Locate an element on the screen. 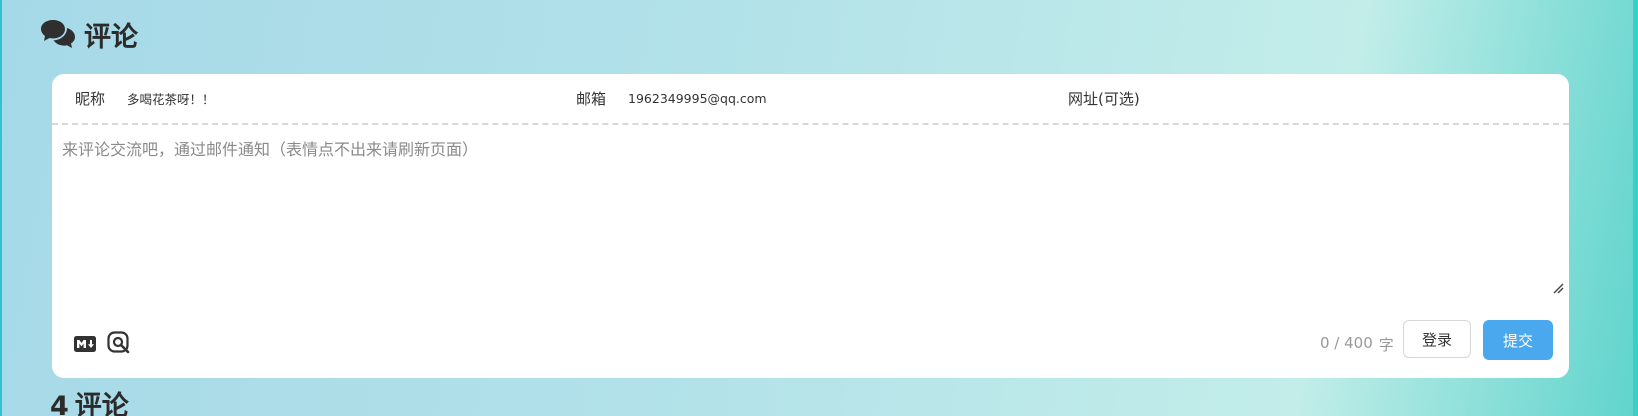 The image size is (1638, 416). email-label: 邮箱 is located at coordinates (591, 99).